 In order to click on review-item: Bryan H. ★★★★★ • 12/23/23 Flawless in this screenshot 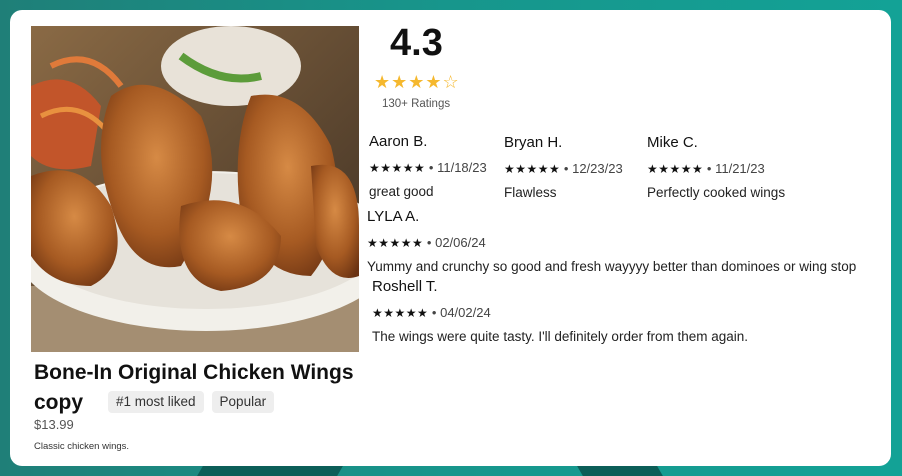, I will do `click(563, 168)`.